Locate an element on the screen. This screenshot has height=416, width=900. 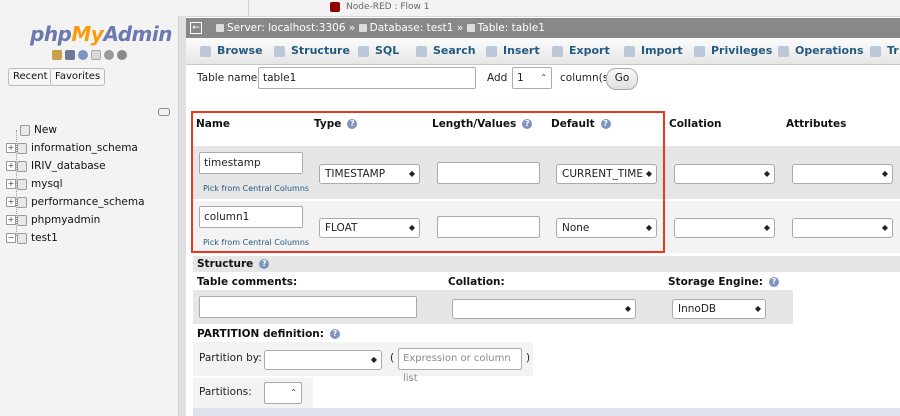
insert-icon is located at coordinates (491, 51).